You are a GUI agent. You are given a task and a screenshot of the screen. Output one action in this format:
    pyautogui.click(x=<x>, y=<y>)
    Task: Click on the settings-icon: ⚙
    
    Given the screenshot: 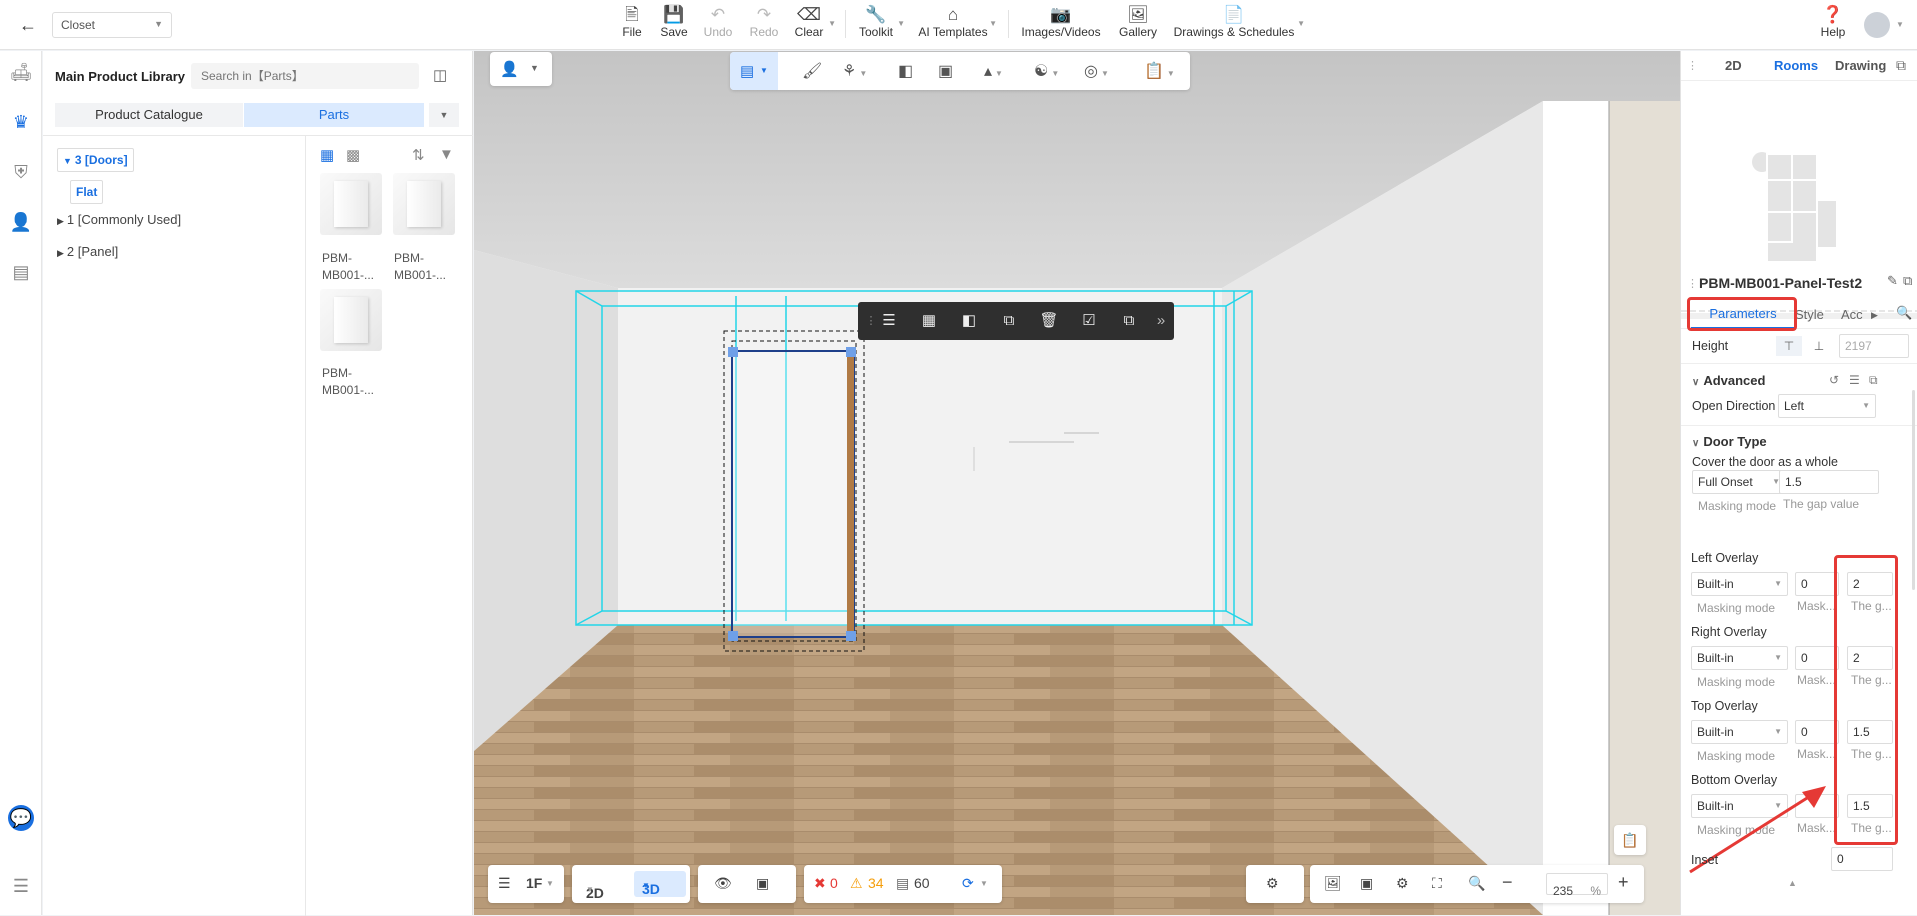 What is the action you would take?
    pyautogui.click(x=1402, y=883)
    